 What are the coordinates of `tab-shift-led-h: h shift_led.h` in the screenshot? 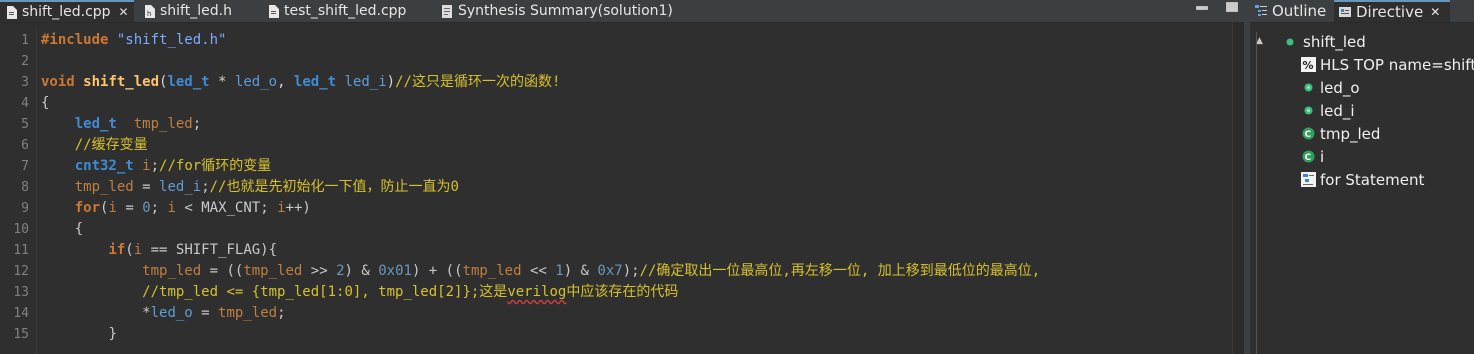 It's located at (198, 11).